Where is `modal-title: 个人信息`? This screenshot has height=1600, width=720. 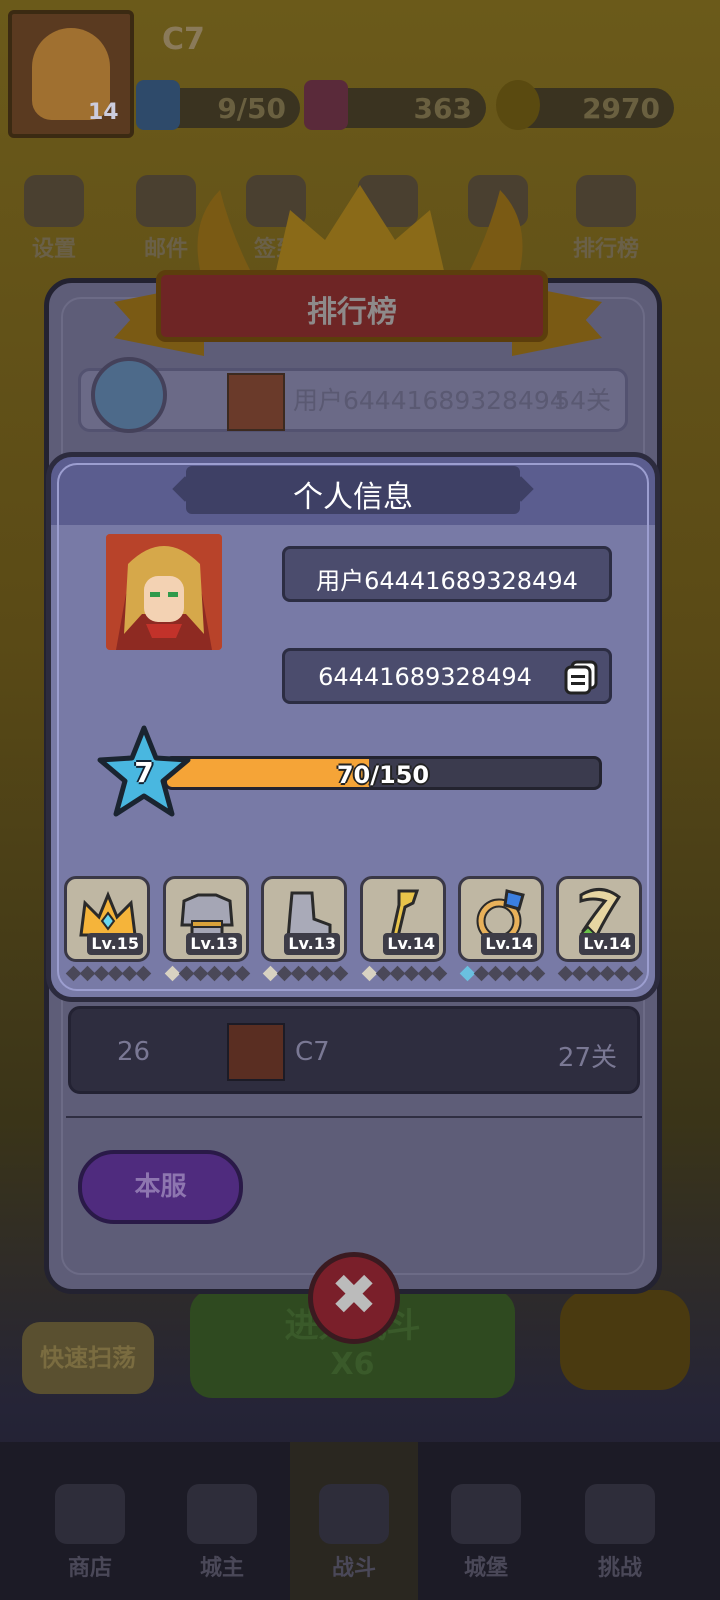
modal-title: 个人信息 is located at coordinates (353, 497).